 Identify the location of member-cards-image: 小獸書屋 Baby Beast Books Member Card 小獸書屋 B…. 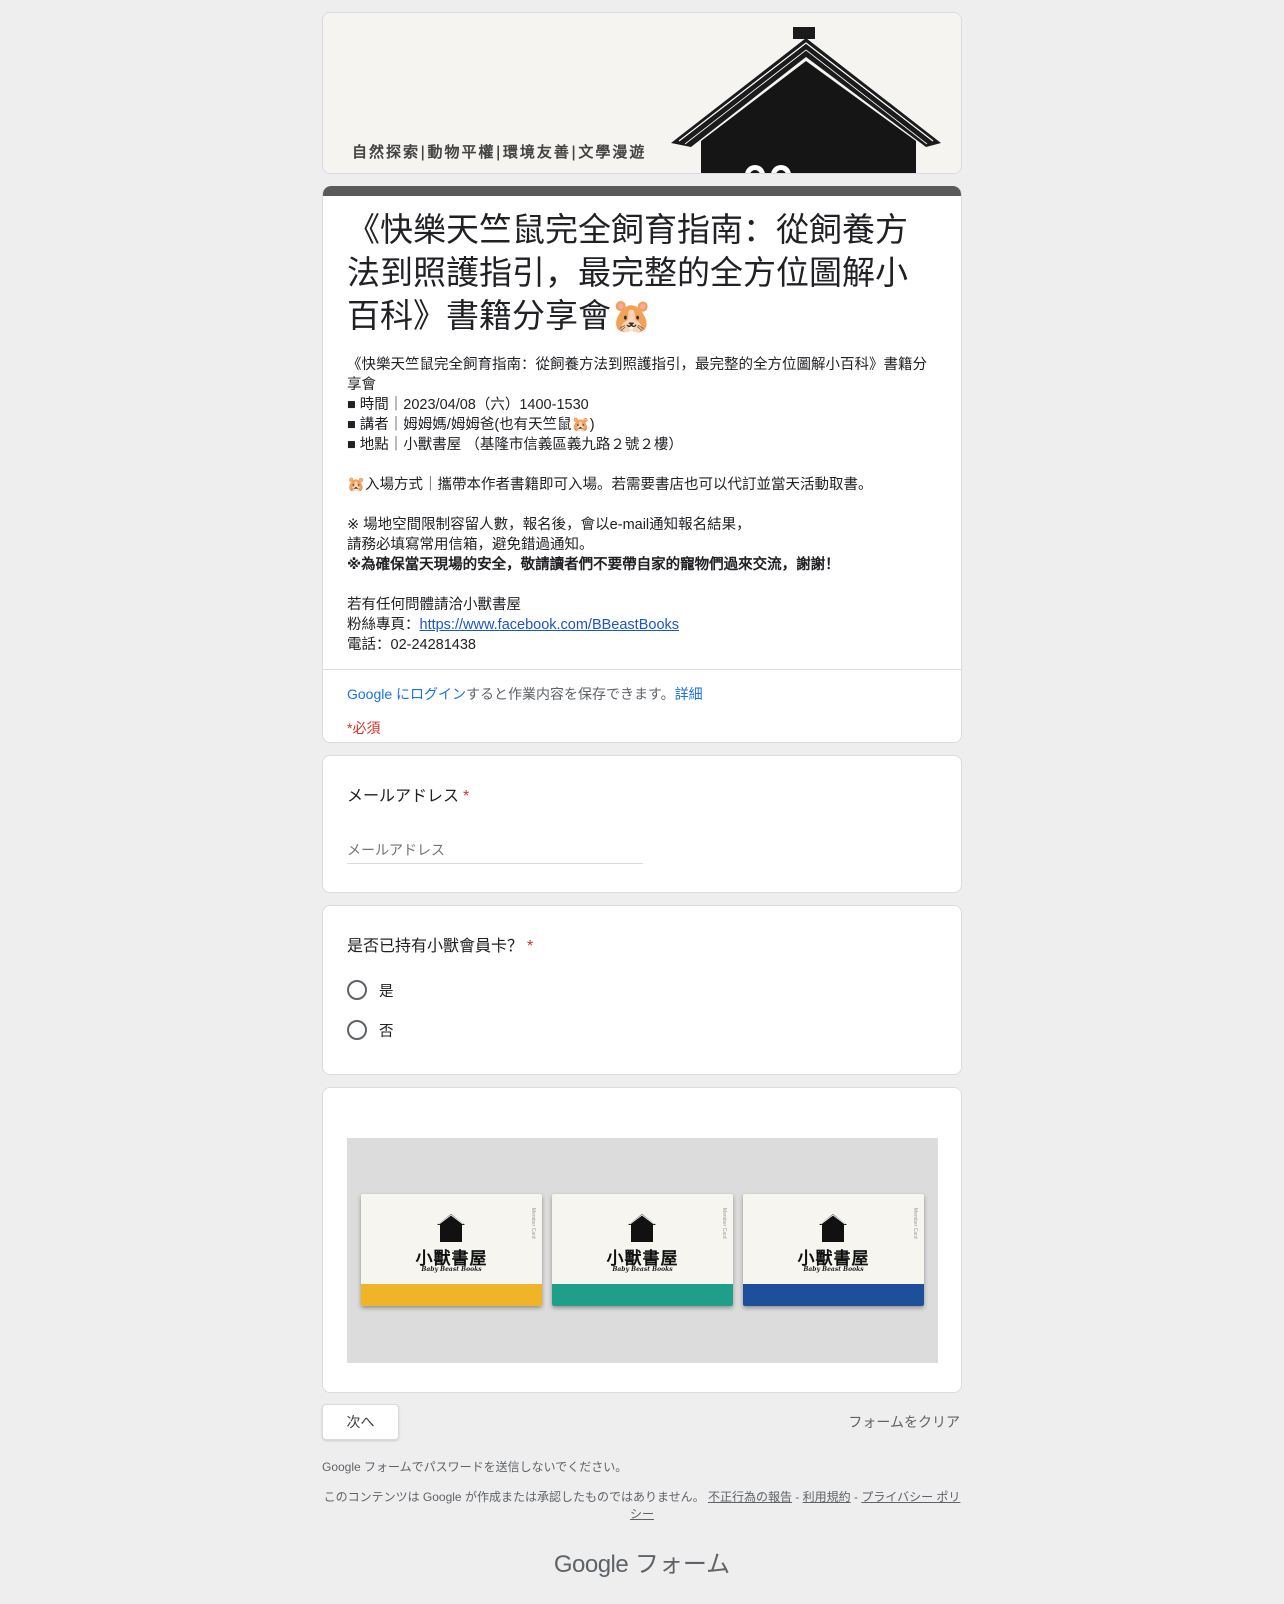
(642, 1250).